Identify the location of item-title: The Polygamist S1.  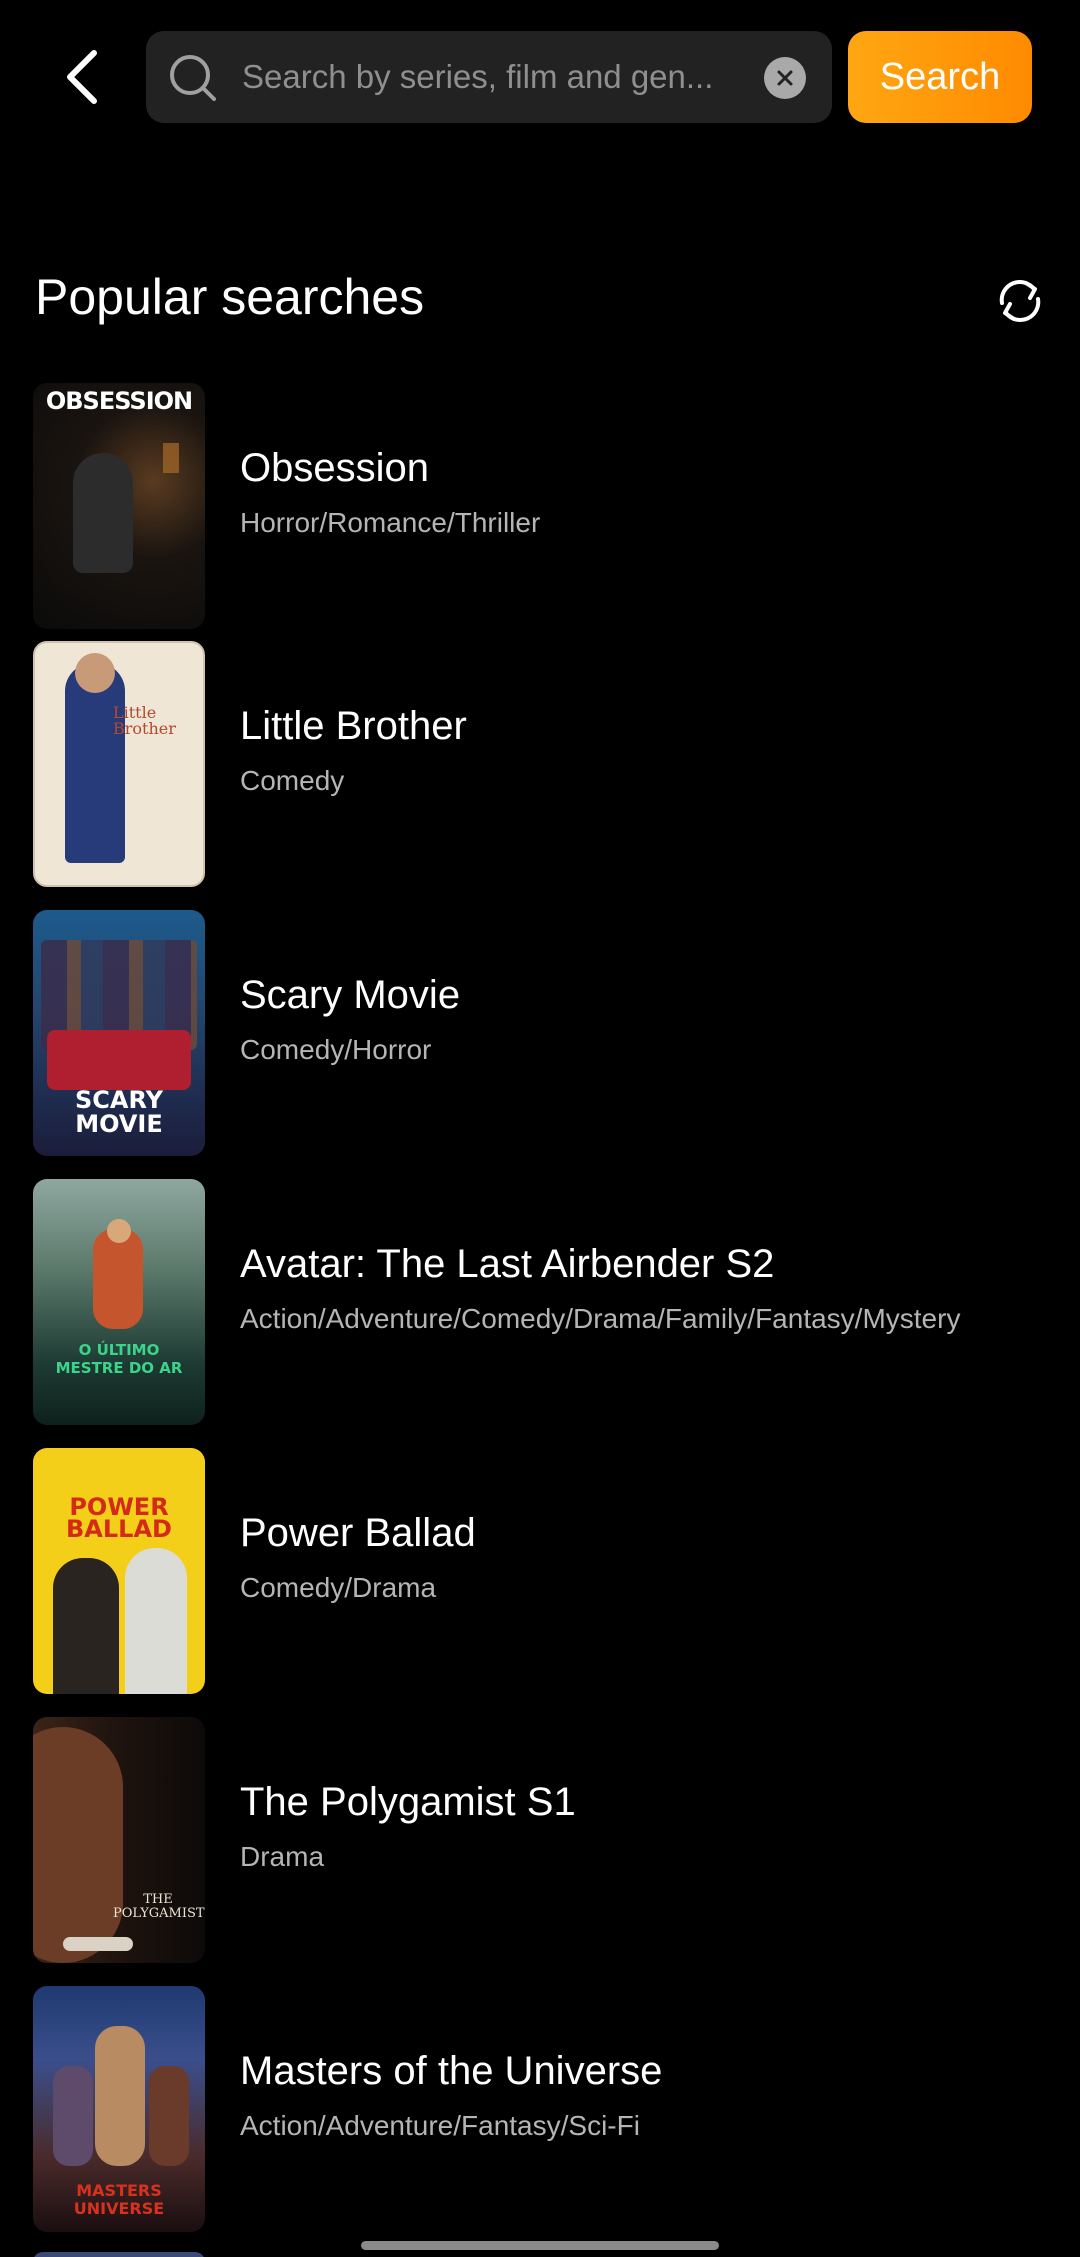
(408, 1802).